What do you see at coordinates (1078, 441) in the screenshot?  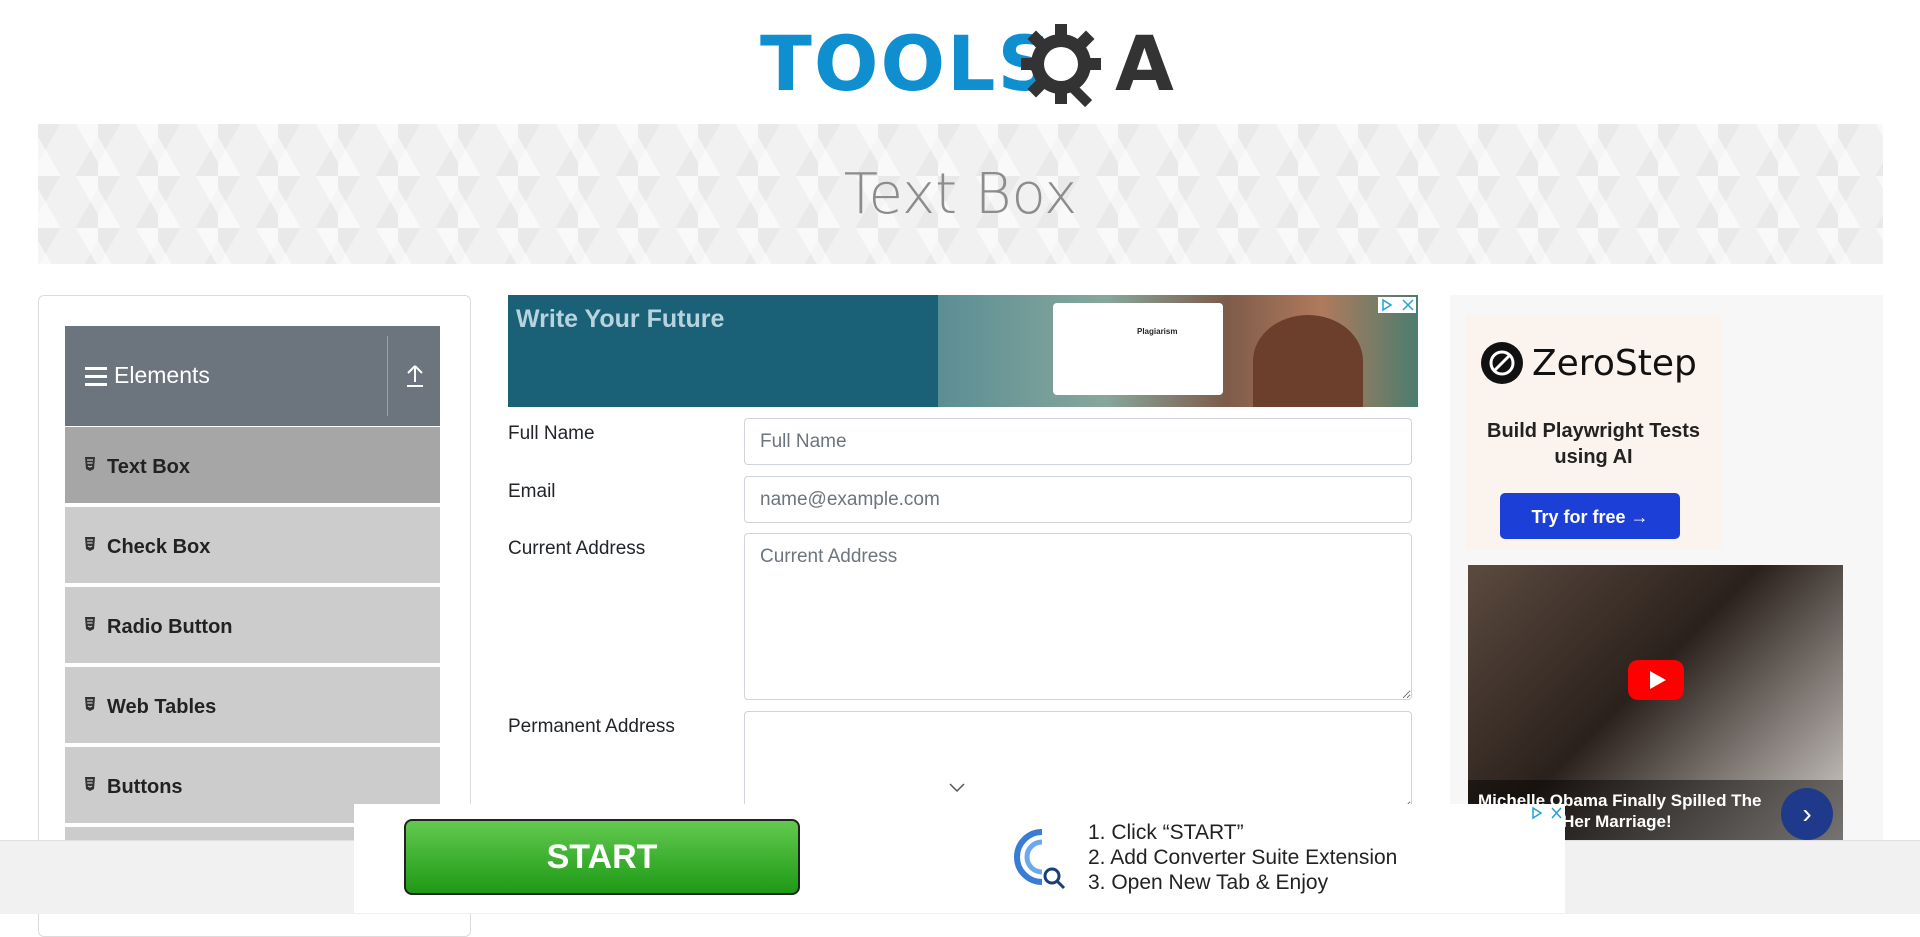 I see `full-name-input` at bounding box center [1078, 441].